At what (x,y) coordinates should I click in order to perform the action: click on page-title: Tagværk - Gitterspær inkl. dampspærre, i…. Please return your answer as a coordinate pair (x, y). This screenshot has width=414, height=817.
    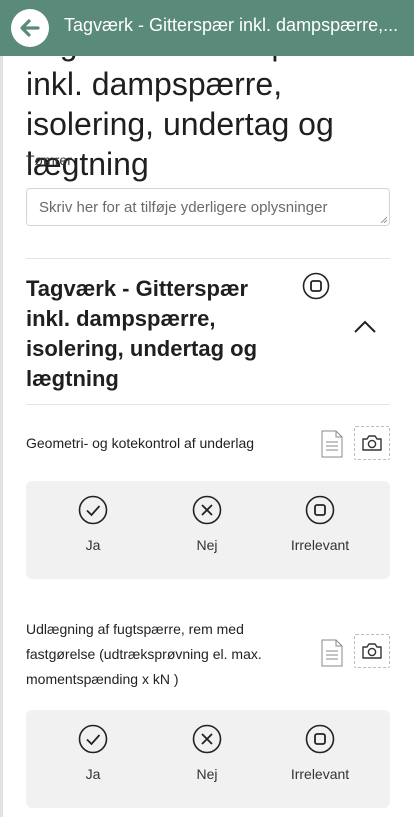
    Looking at the image, I should click on (180, 119).